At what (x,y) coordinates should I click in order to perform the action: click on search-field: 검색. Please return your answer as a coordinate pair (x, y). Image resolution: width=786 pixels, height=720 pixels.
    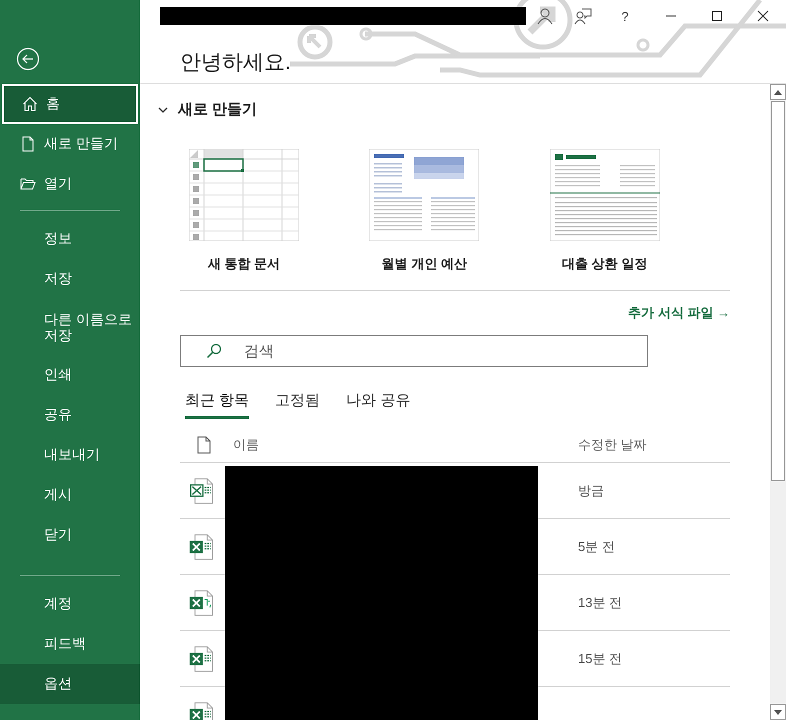
    Looking at the image, I should click on (414, 351).